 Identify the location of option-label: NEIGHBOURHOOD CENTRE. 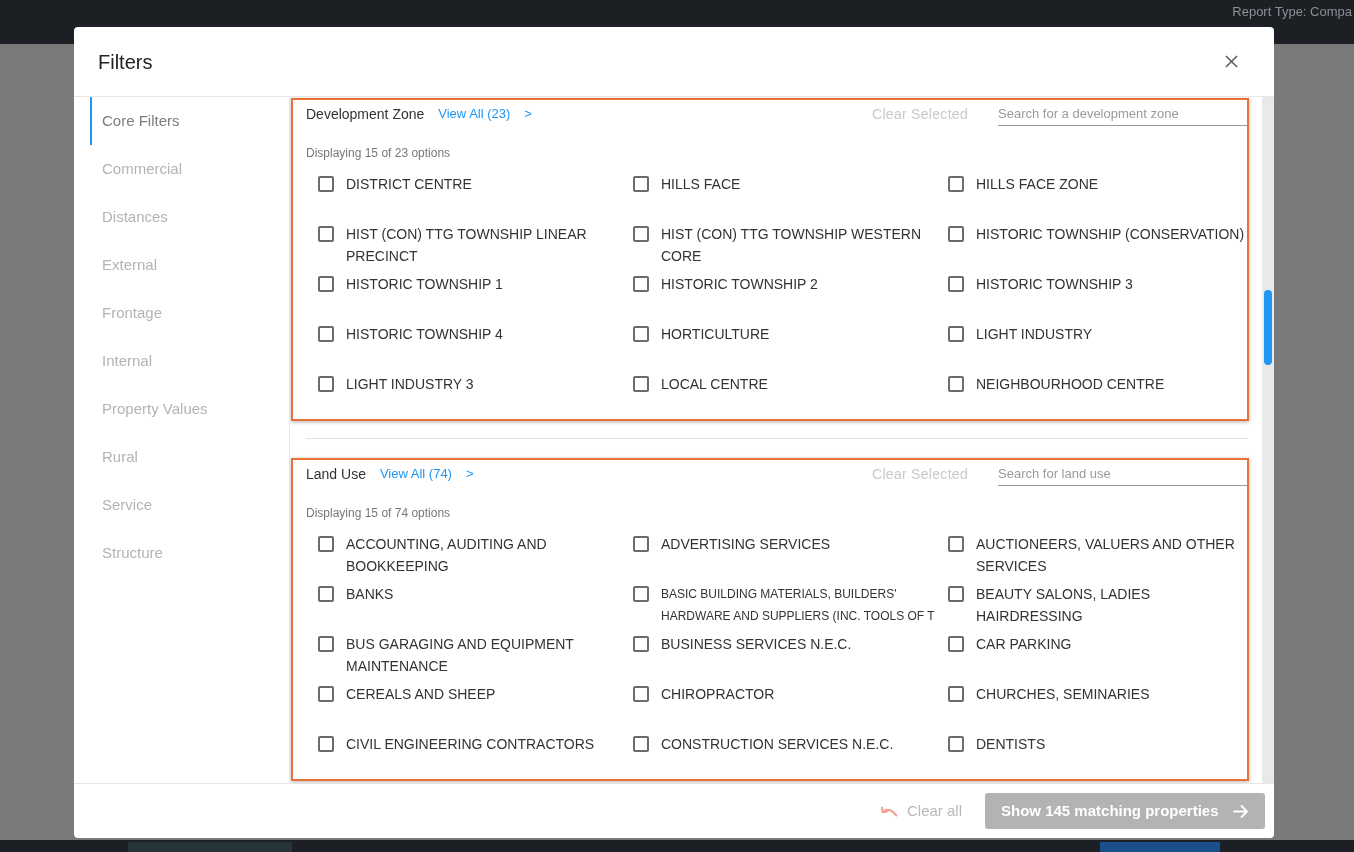
(1070, 384).